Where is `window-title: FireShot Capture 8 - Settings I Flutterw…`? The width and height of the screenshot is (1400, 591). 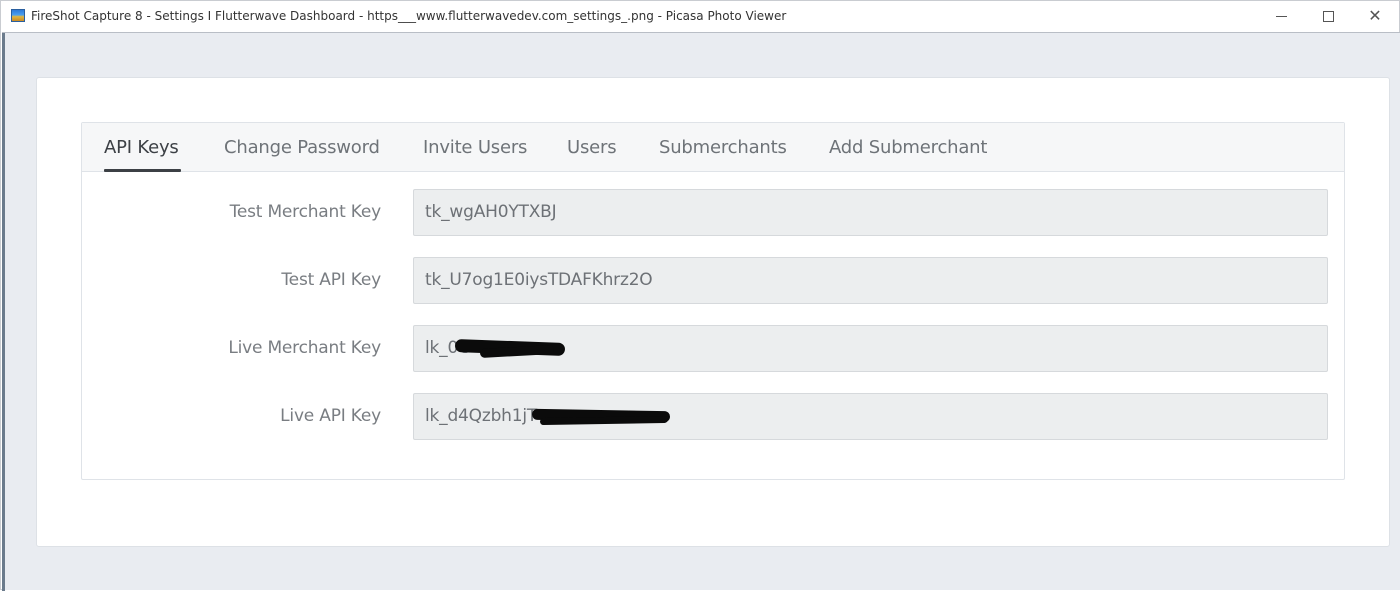
window-title: FireShot Capture 8 - Settings I Flutterw… is located at coordinates (409, 16).